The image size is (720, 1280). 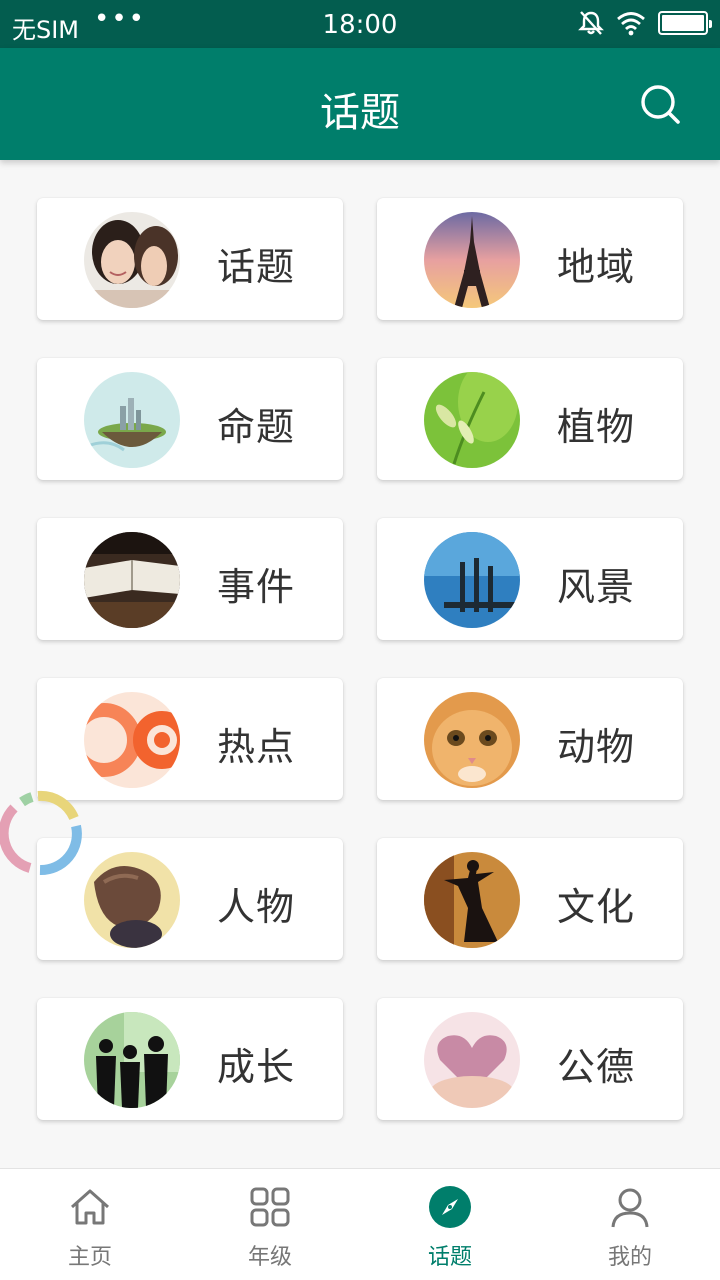 I want to click on topic-card: 风景, so click(x=530, y=579).